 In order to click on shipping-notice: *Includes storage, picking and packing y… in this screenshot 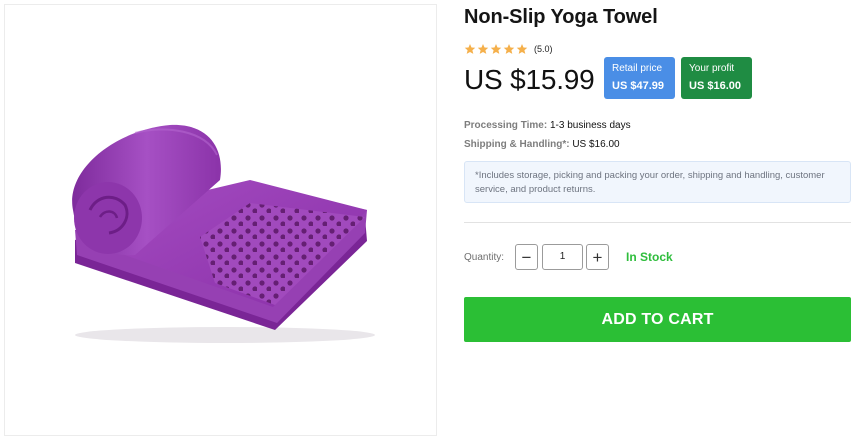, I will do `click(657, 182)`.